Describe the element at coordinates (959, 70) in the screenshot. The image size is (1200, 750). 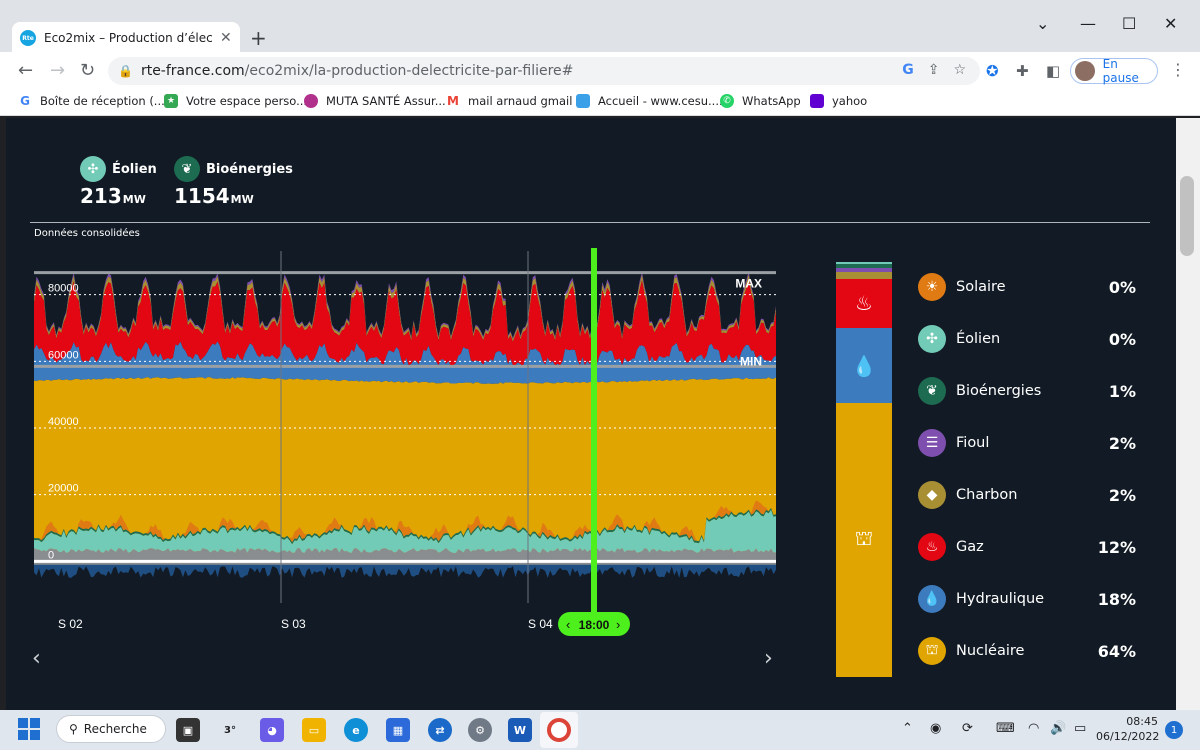
I see `bookmark-star-icon: ☆` at that location.